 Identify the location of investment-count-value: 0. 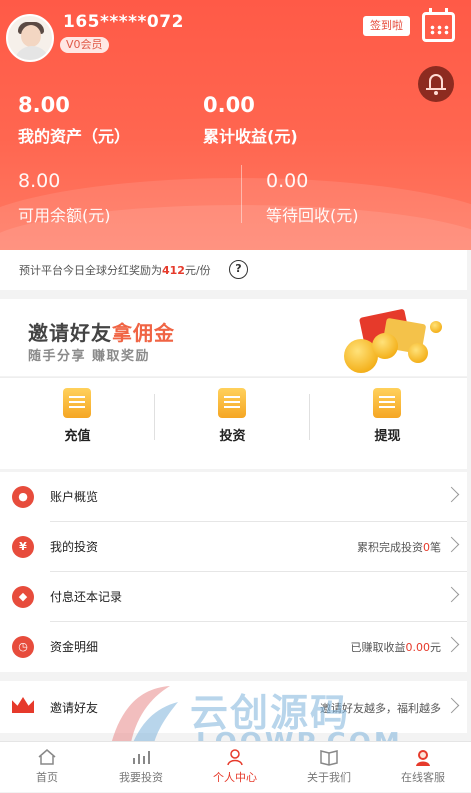
(426, 547).